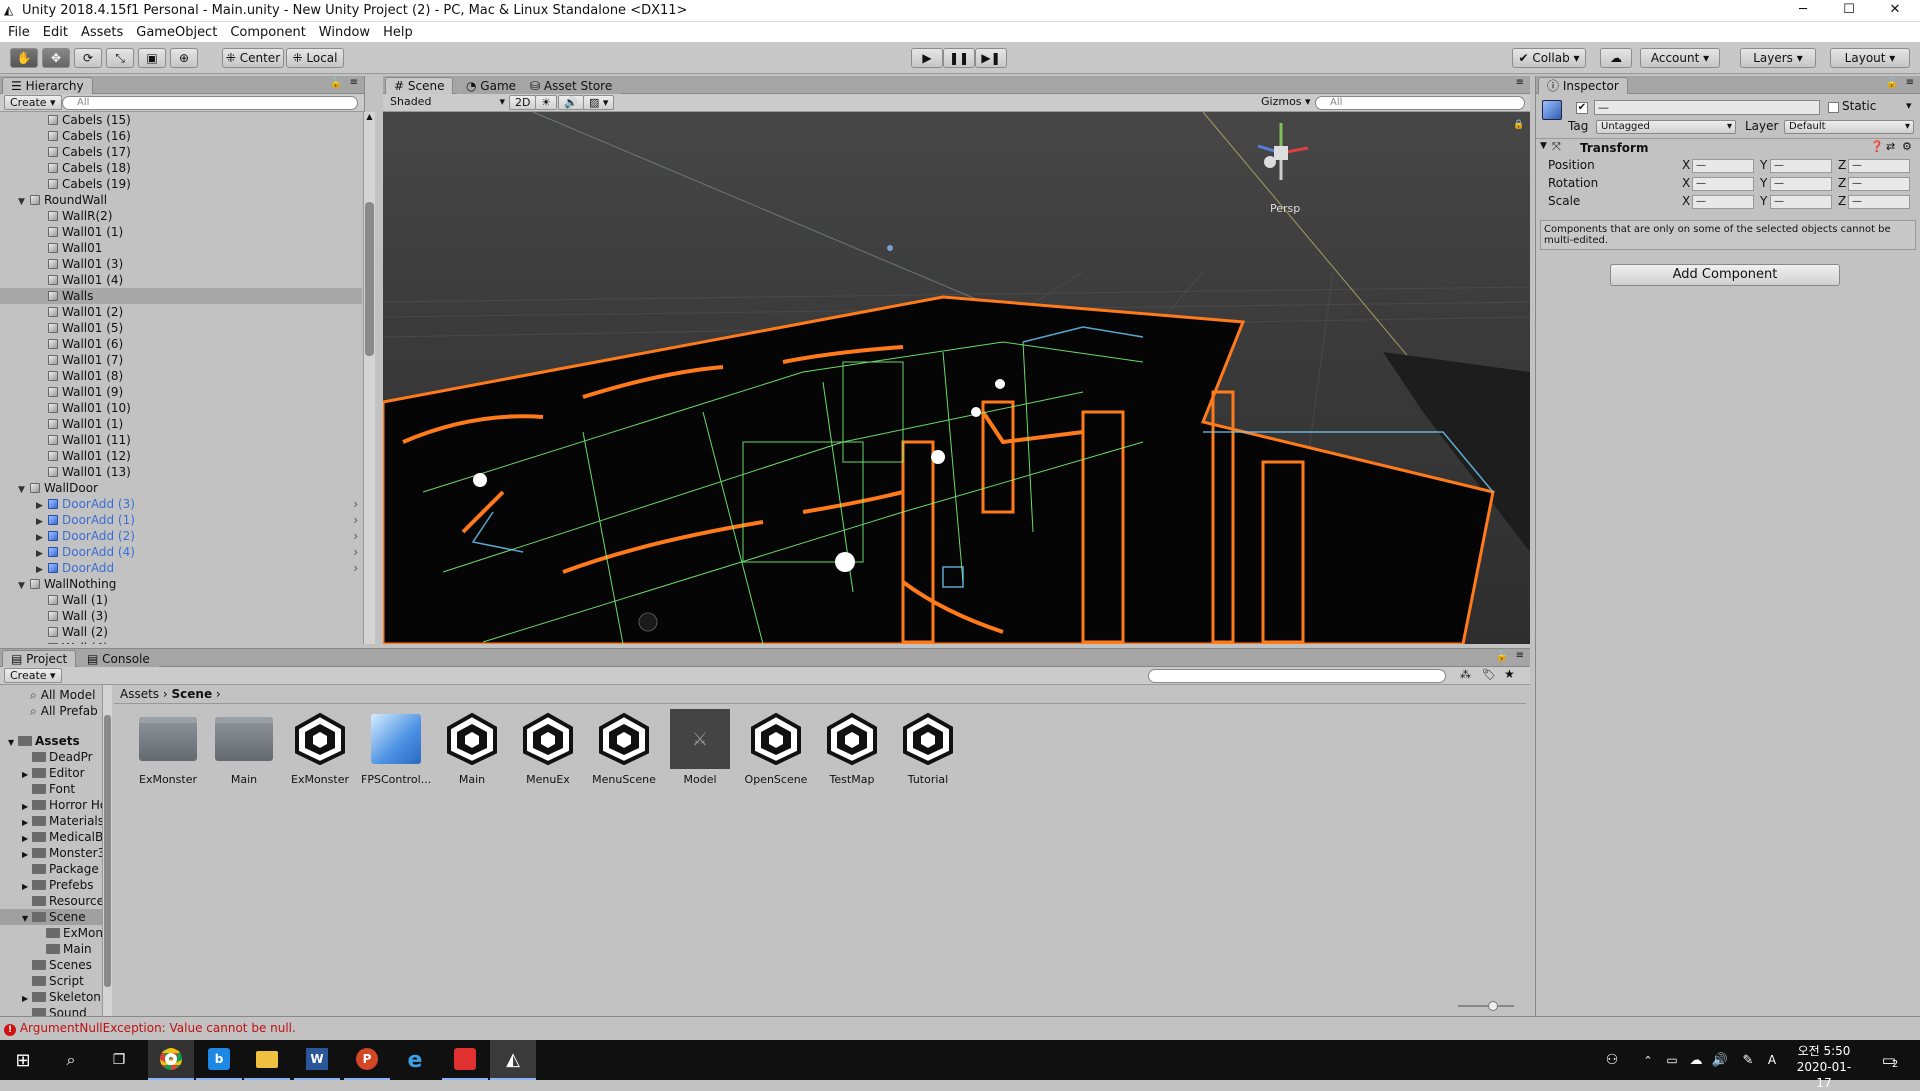  I want to click on space-local-button: ⁜ Local, so click(315, 58).